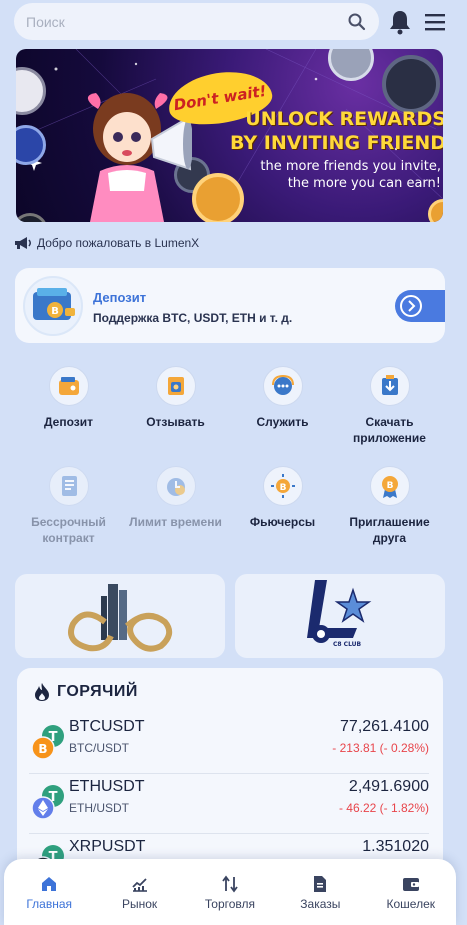  Describe the element at coordinates (175, 386) in the screenshot. I see `withdraw-icon` at that location.